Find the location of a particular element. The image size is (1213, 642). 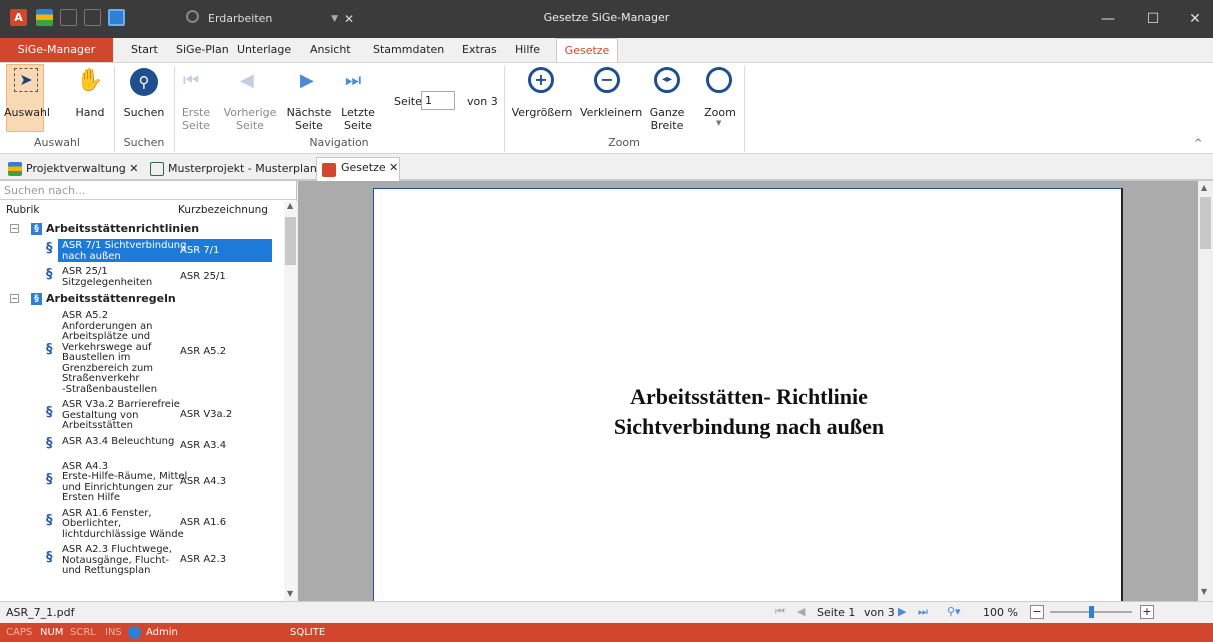

naechste-label-1: Nächste is located at coordinates (309, 112).